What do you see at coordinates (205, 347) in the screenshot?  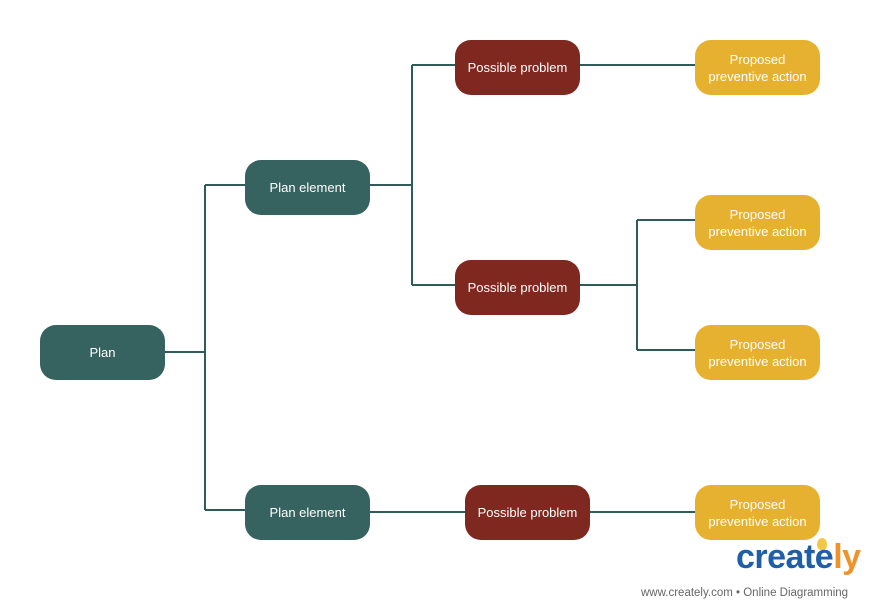 I see `connector-plan` at bounding box center [205, 347].